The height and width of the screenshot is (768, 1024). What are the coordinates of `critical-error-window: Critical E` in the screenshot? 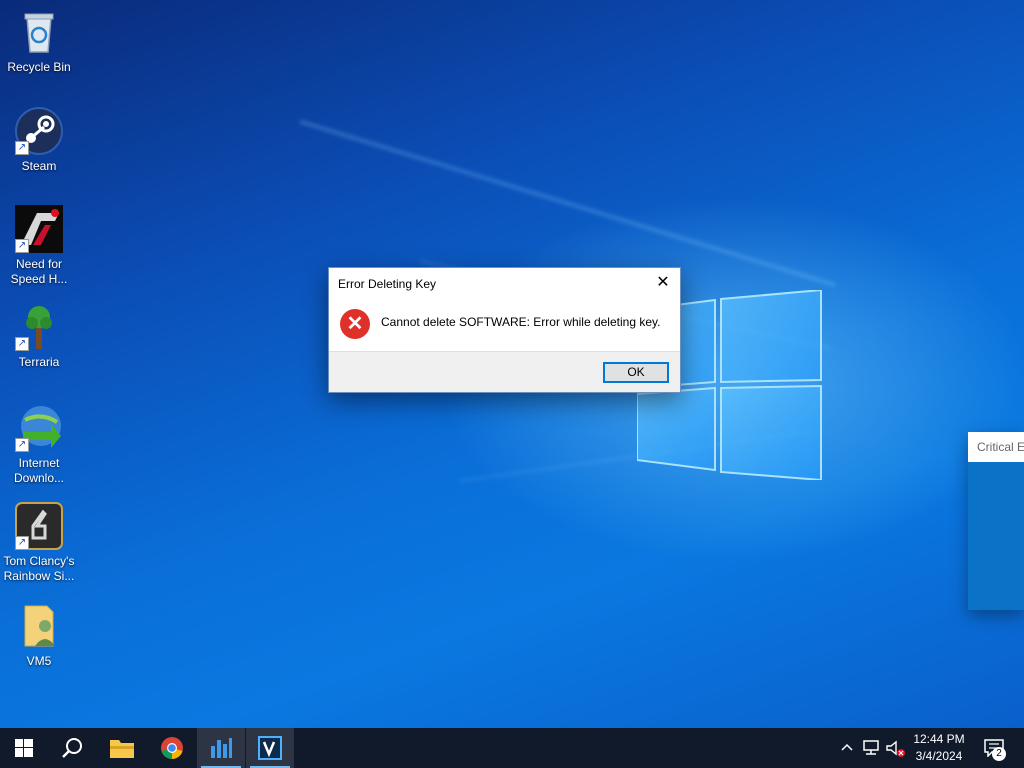 It's located at (996, 521).